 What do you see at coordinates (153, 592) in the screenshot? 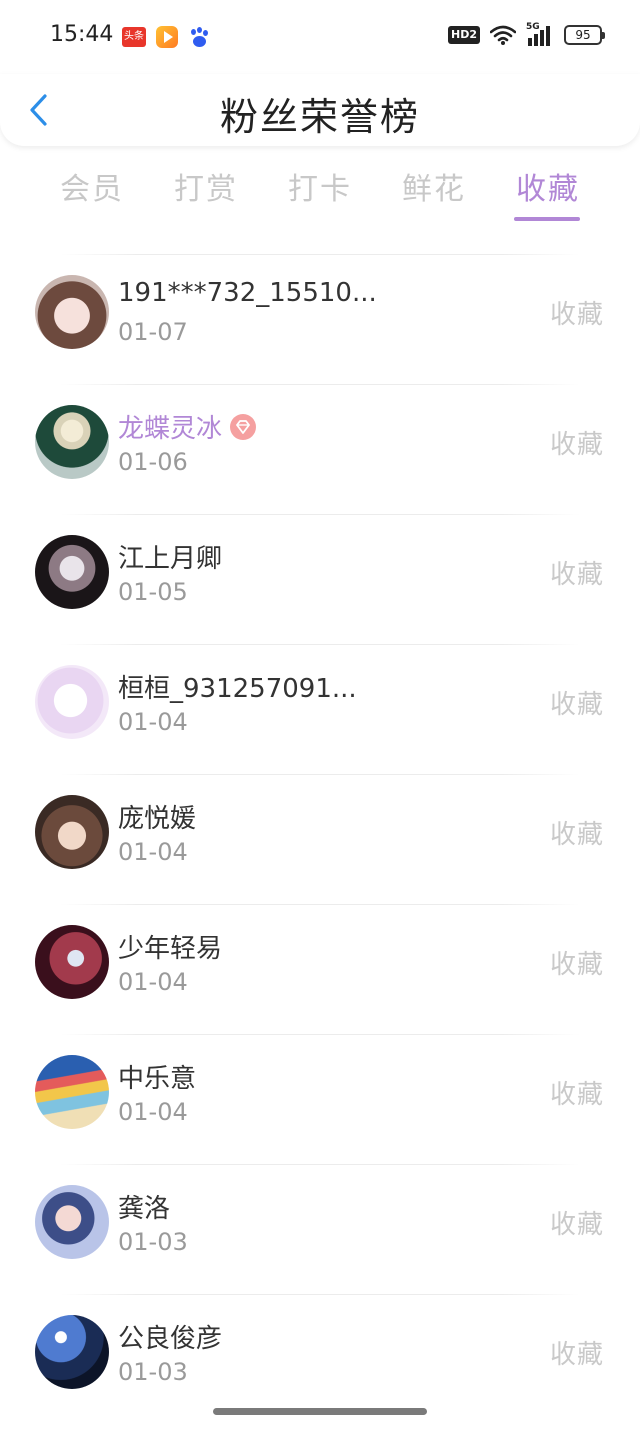
I see `fan-date: 01-05` at bounding box center [153, 592].